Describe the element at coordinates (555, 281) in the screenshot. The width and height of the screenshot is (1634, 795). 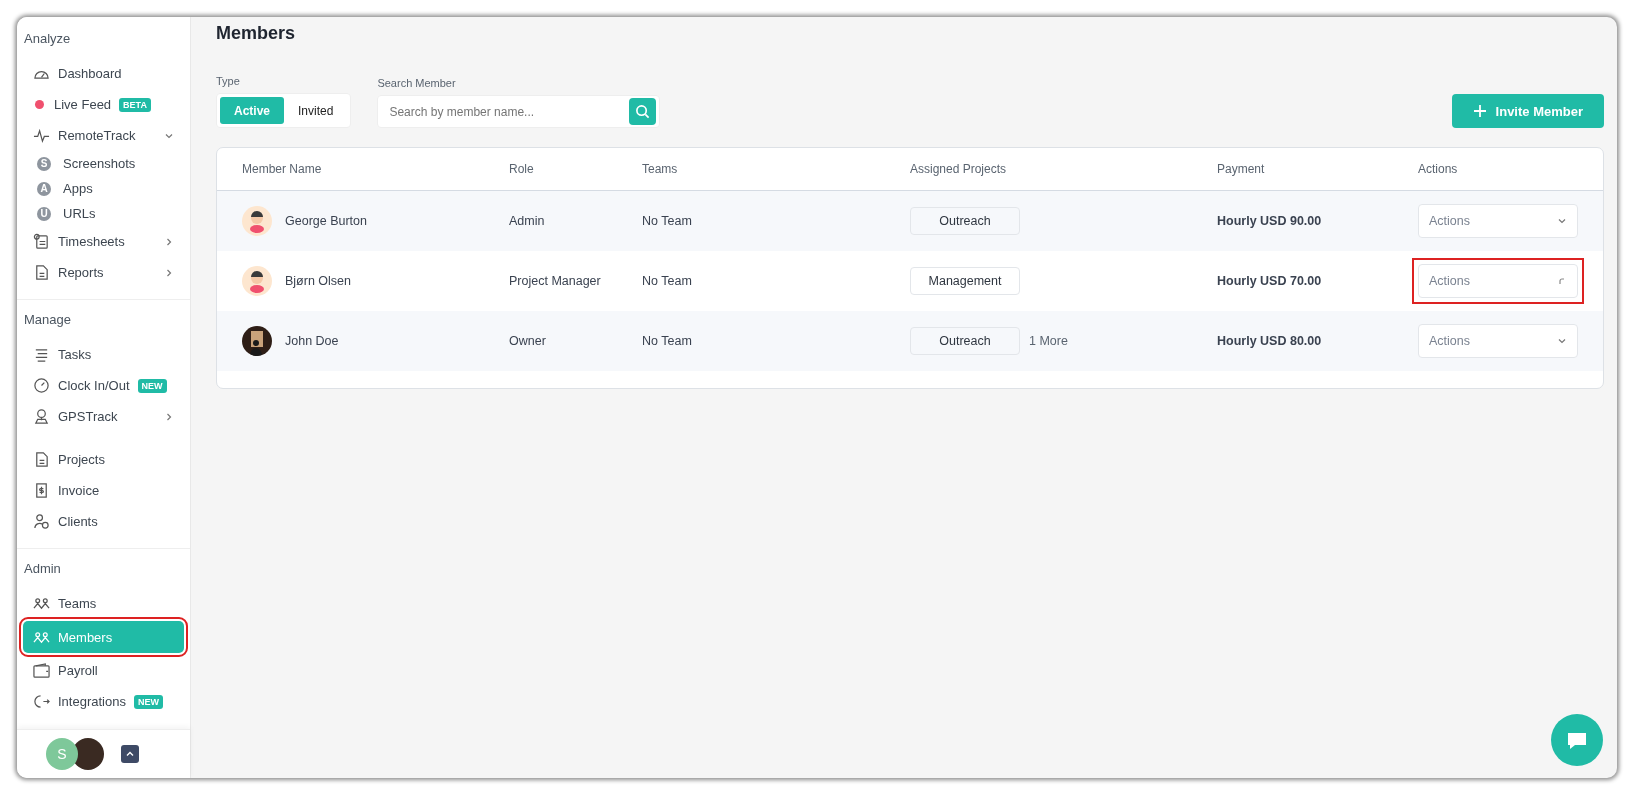
I see `role-cell-text: Project Manager` at that location.